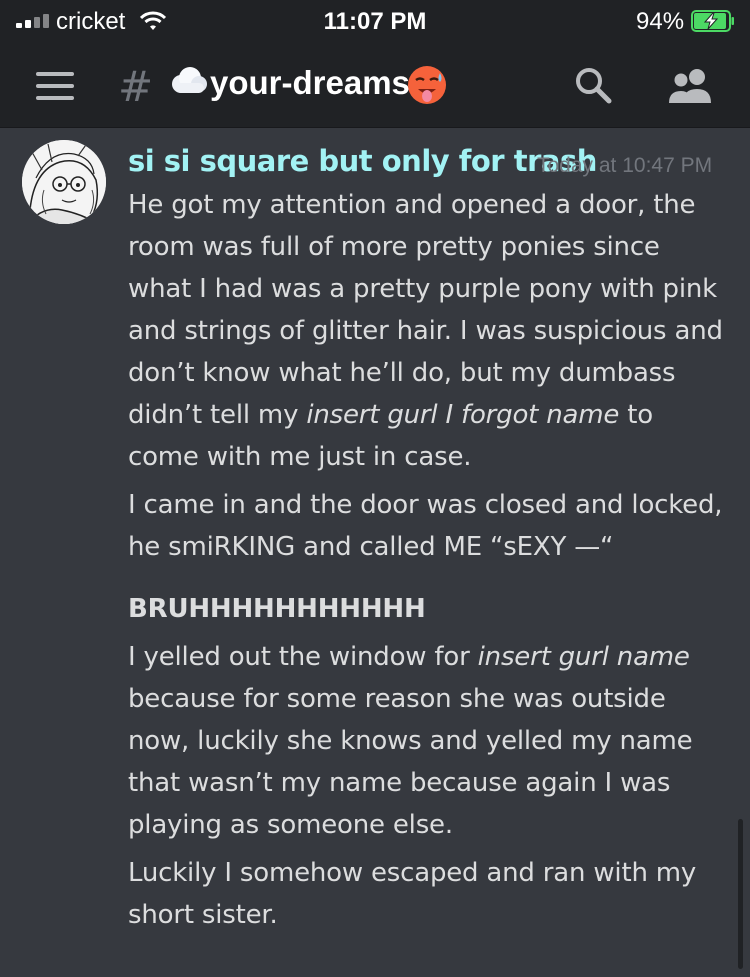  What do you see at coordinates (189, 80) in the screenshot?
I see `cloud-emoji` at bounding box center [189, 80].